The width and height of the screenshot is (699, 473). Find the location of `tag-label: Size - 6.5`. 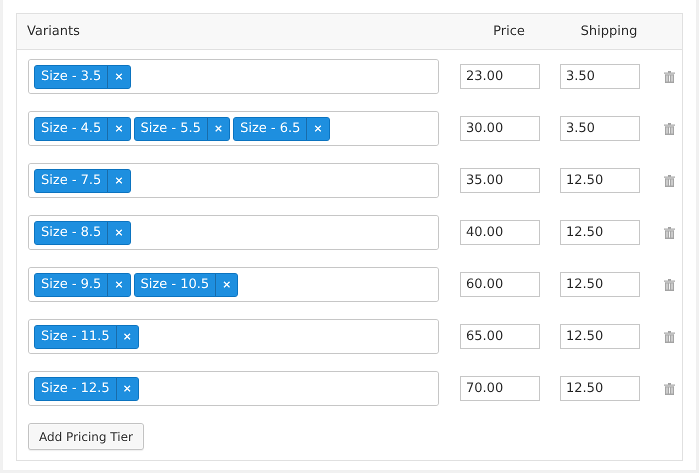

tag-label: Size - 6.5 is located at coordinates (270, 129).